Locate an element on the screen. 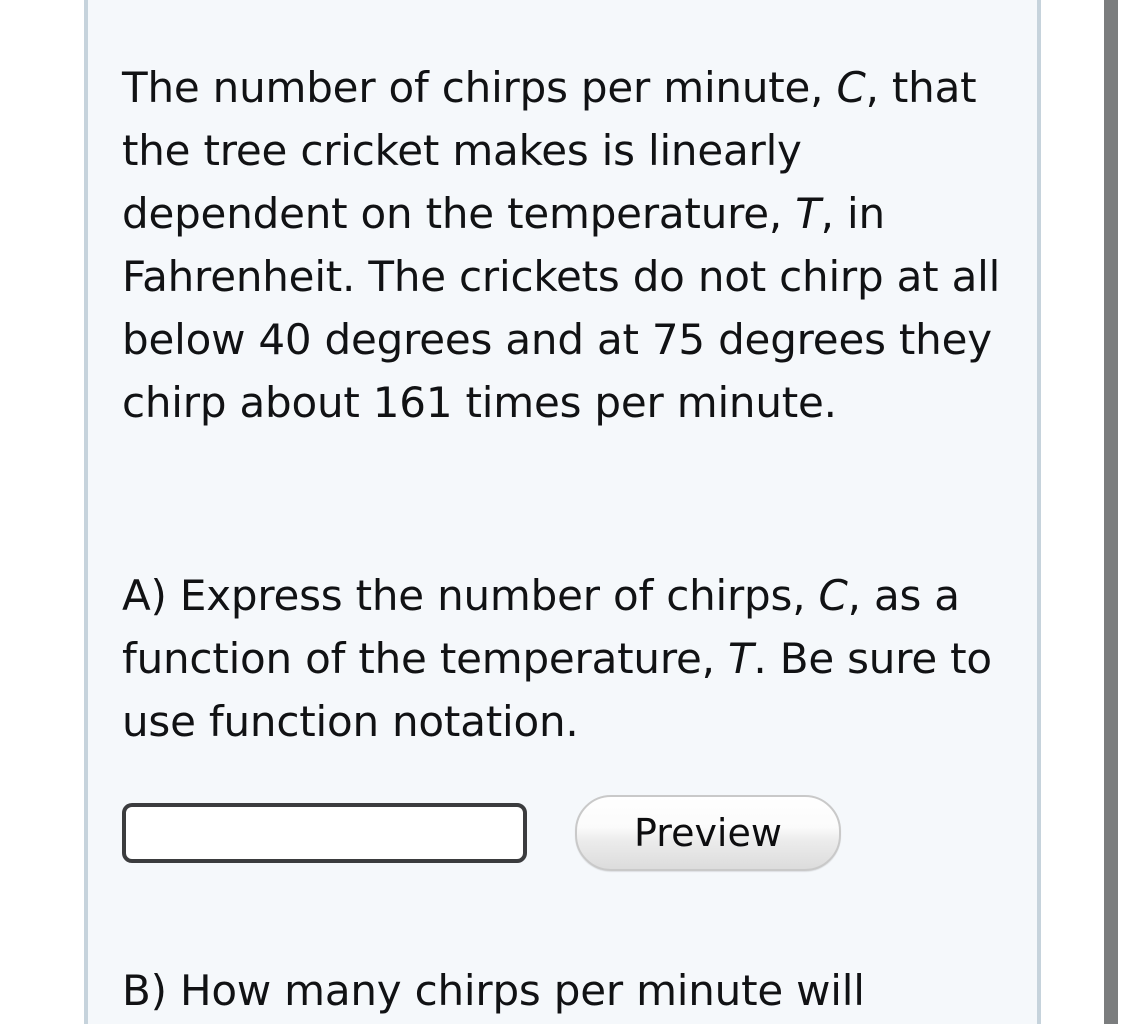 This screenshot has width=1125, height=1024. preview-button-label: Preview is located at coordinates (708, 833).